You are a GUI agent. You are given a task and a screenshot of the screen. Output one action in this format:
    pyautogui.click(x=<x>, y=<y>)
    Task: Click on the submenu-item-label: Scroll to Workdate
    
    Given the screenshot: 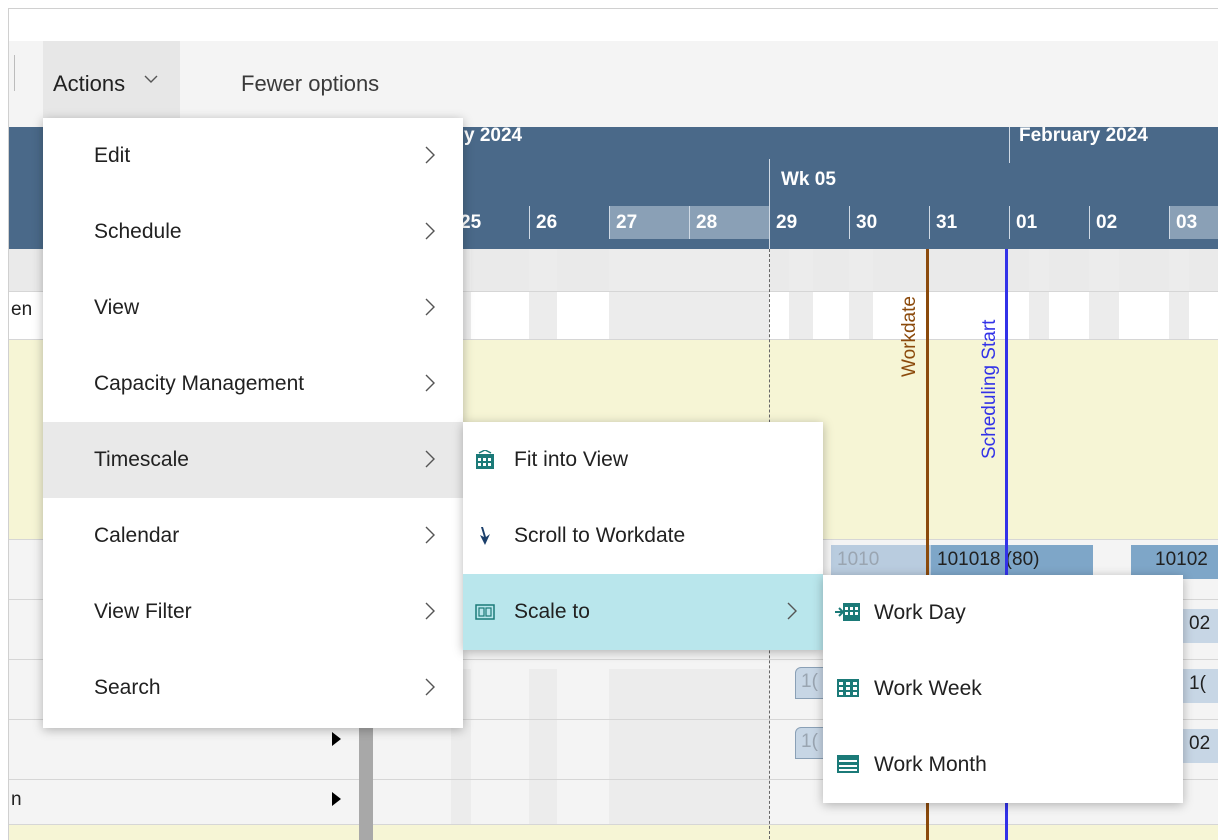 What is the action you would take?
    pyautogui.click(x=600, y=535)
    